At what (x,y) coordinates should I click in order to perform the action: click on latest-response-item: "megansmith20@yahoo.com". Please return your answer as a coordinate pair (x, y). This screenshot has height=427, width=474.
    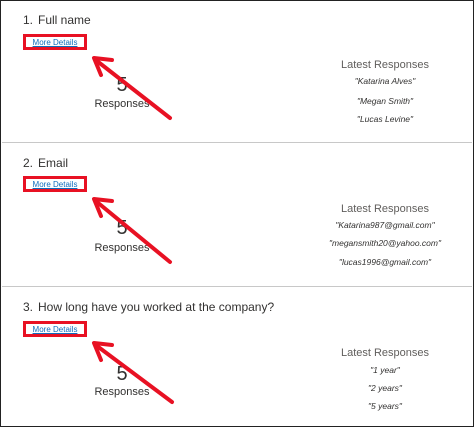
    Looking at the image, I should click on (385, 243).